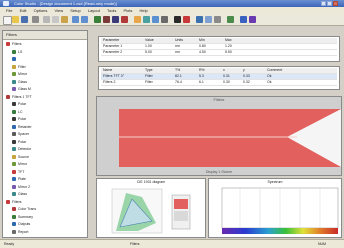  Describe the element at coordinates (21, 149) in the screenshot. I see `tree-item: Detector` at that location.